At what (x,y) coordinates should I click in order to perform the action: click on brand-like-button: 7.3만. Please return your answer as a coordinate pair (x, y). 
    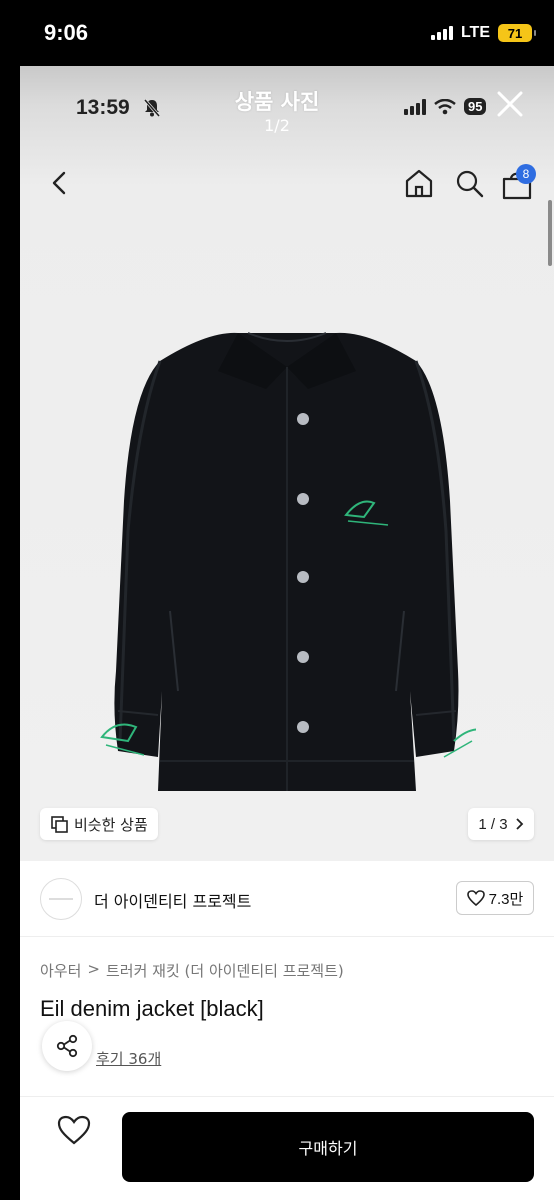
    Looking at the image, I should click on (495, 898).